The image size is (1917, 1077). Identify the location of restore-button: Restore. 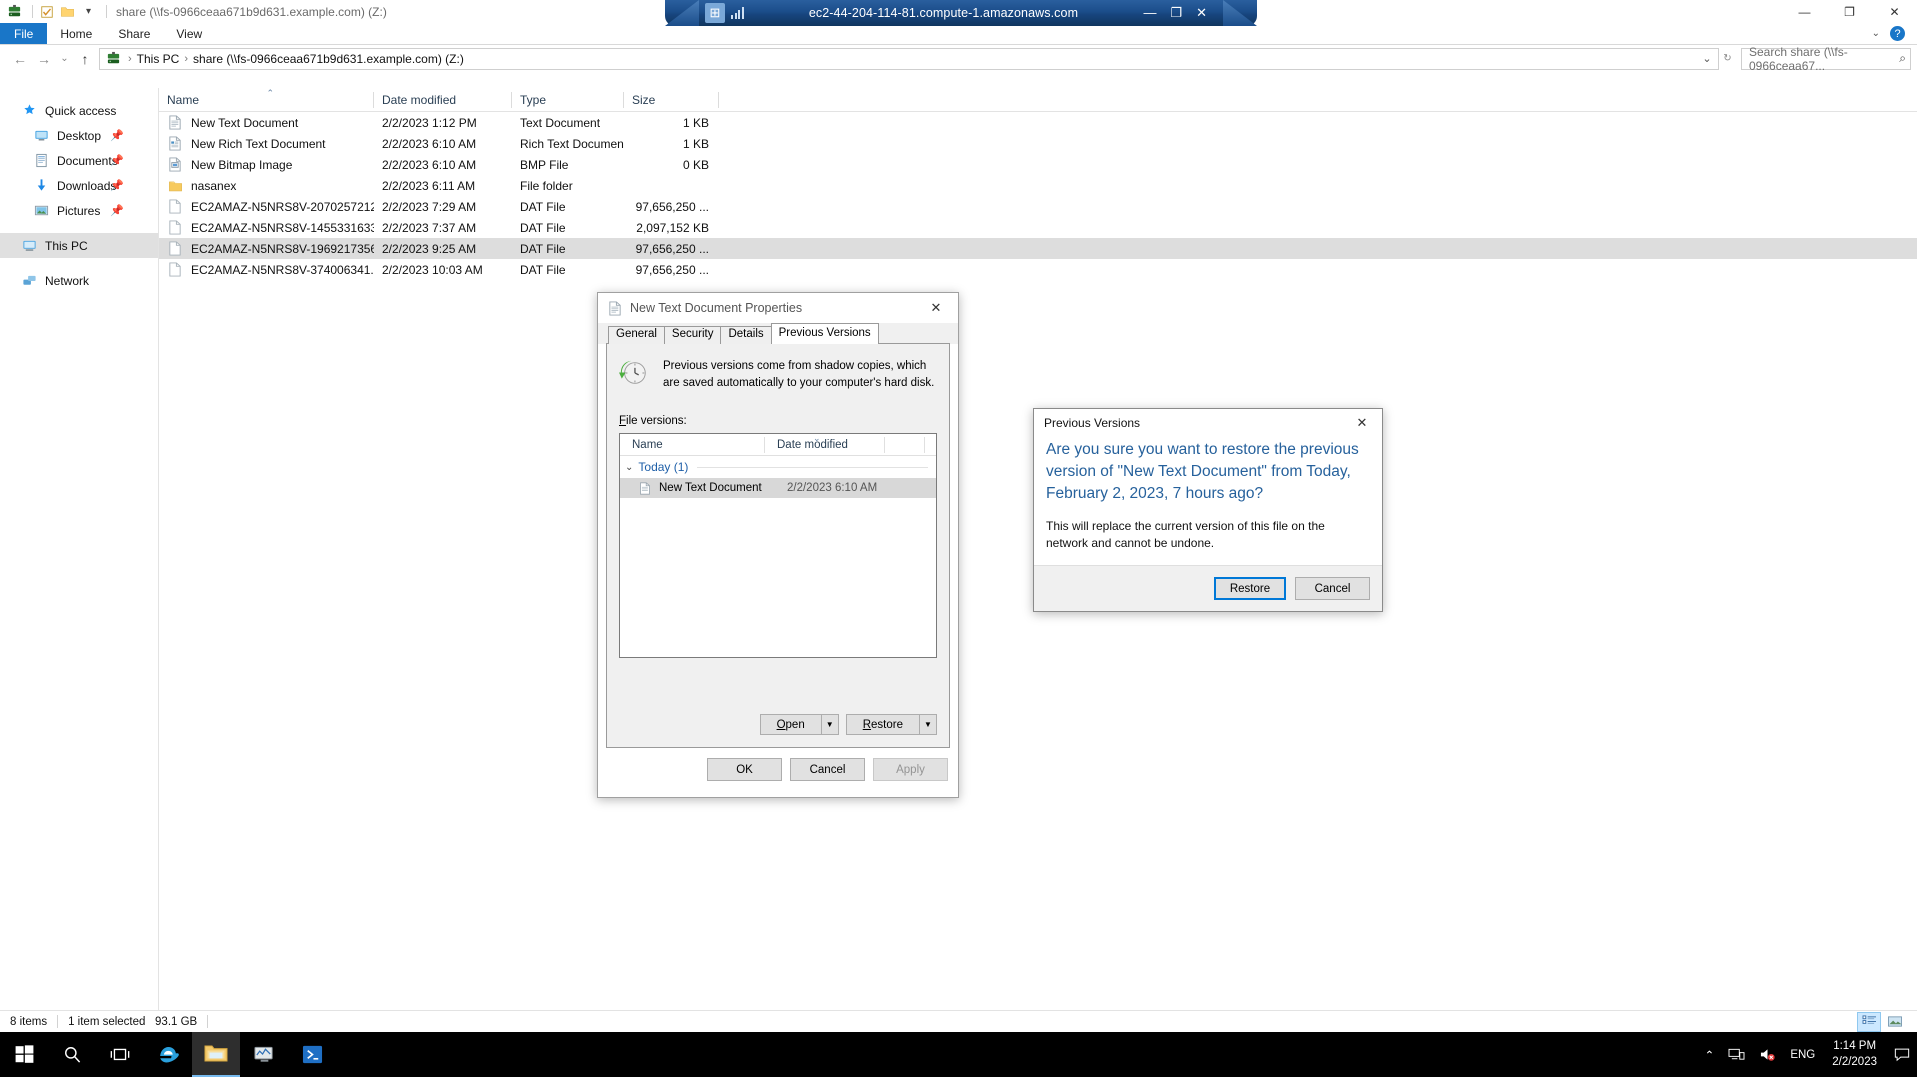
(883, 724).